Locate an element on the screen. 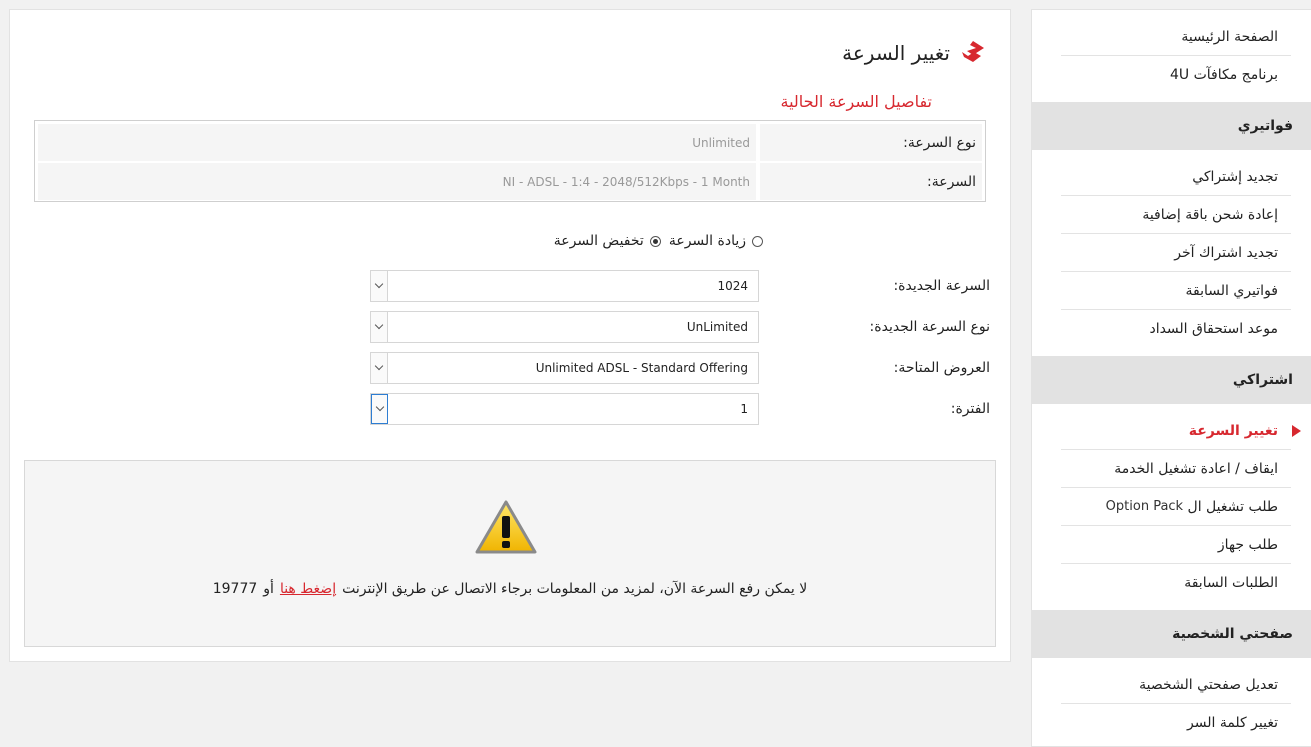 The height and width of the screenshot is (747, 1311). offers-select: Unlimited ADSL - Standard Offering is located at coordinates (564, 368).